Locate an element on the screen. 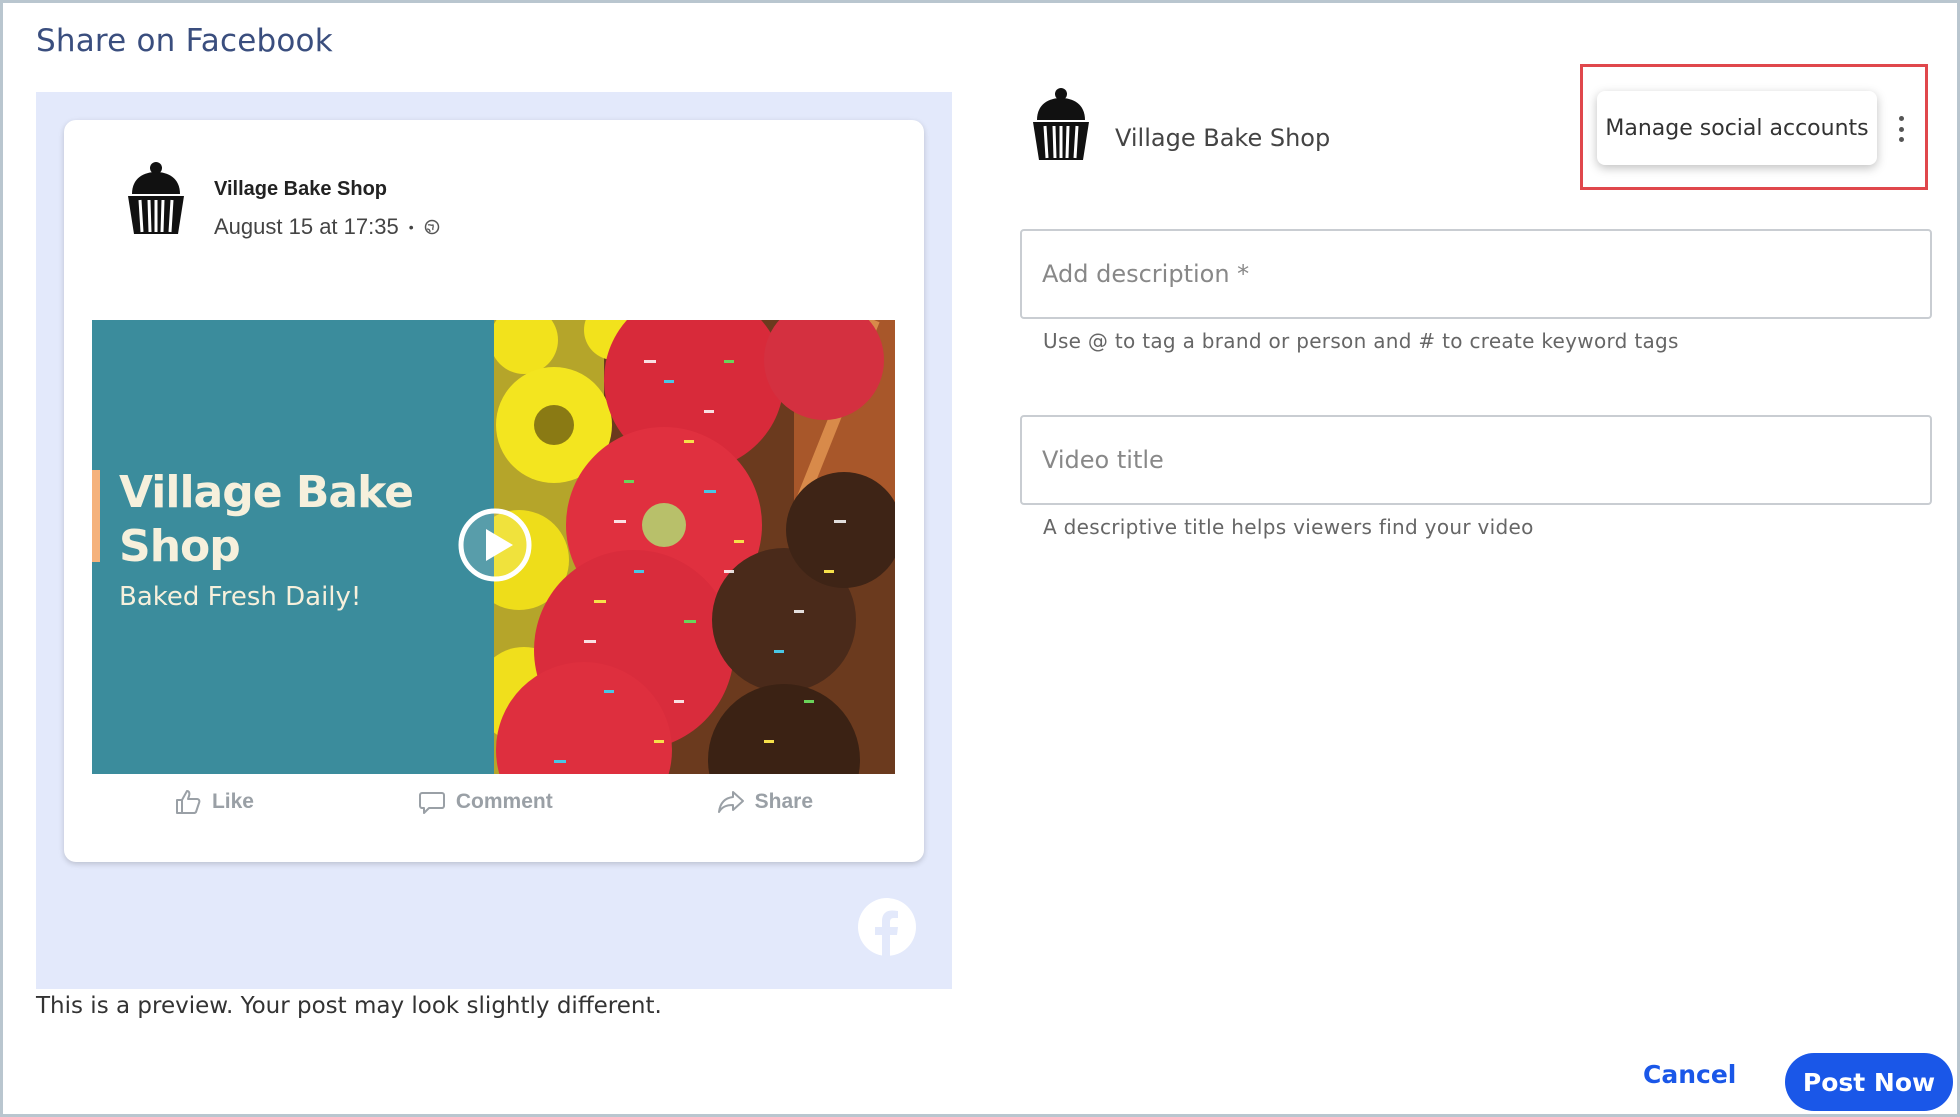  video-title-field is located at coordinates (1476, 460).